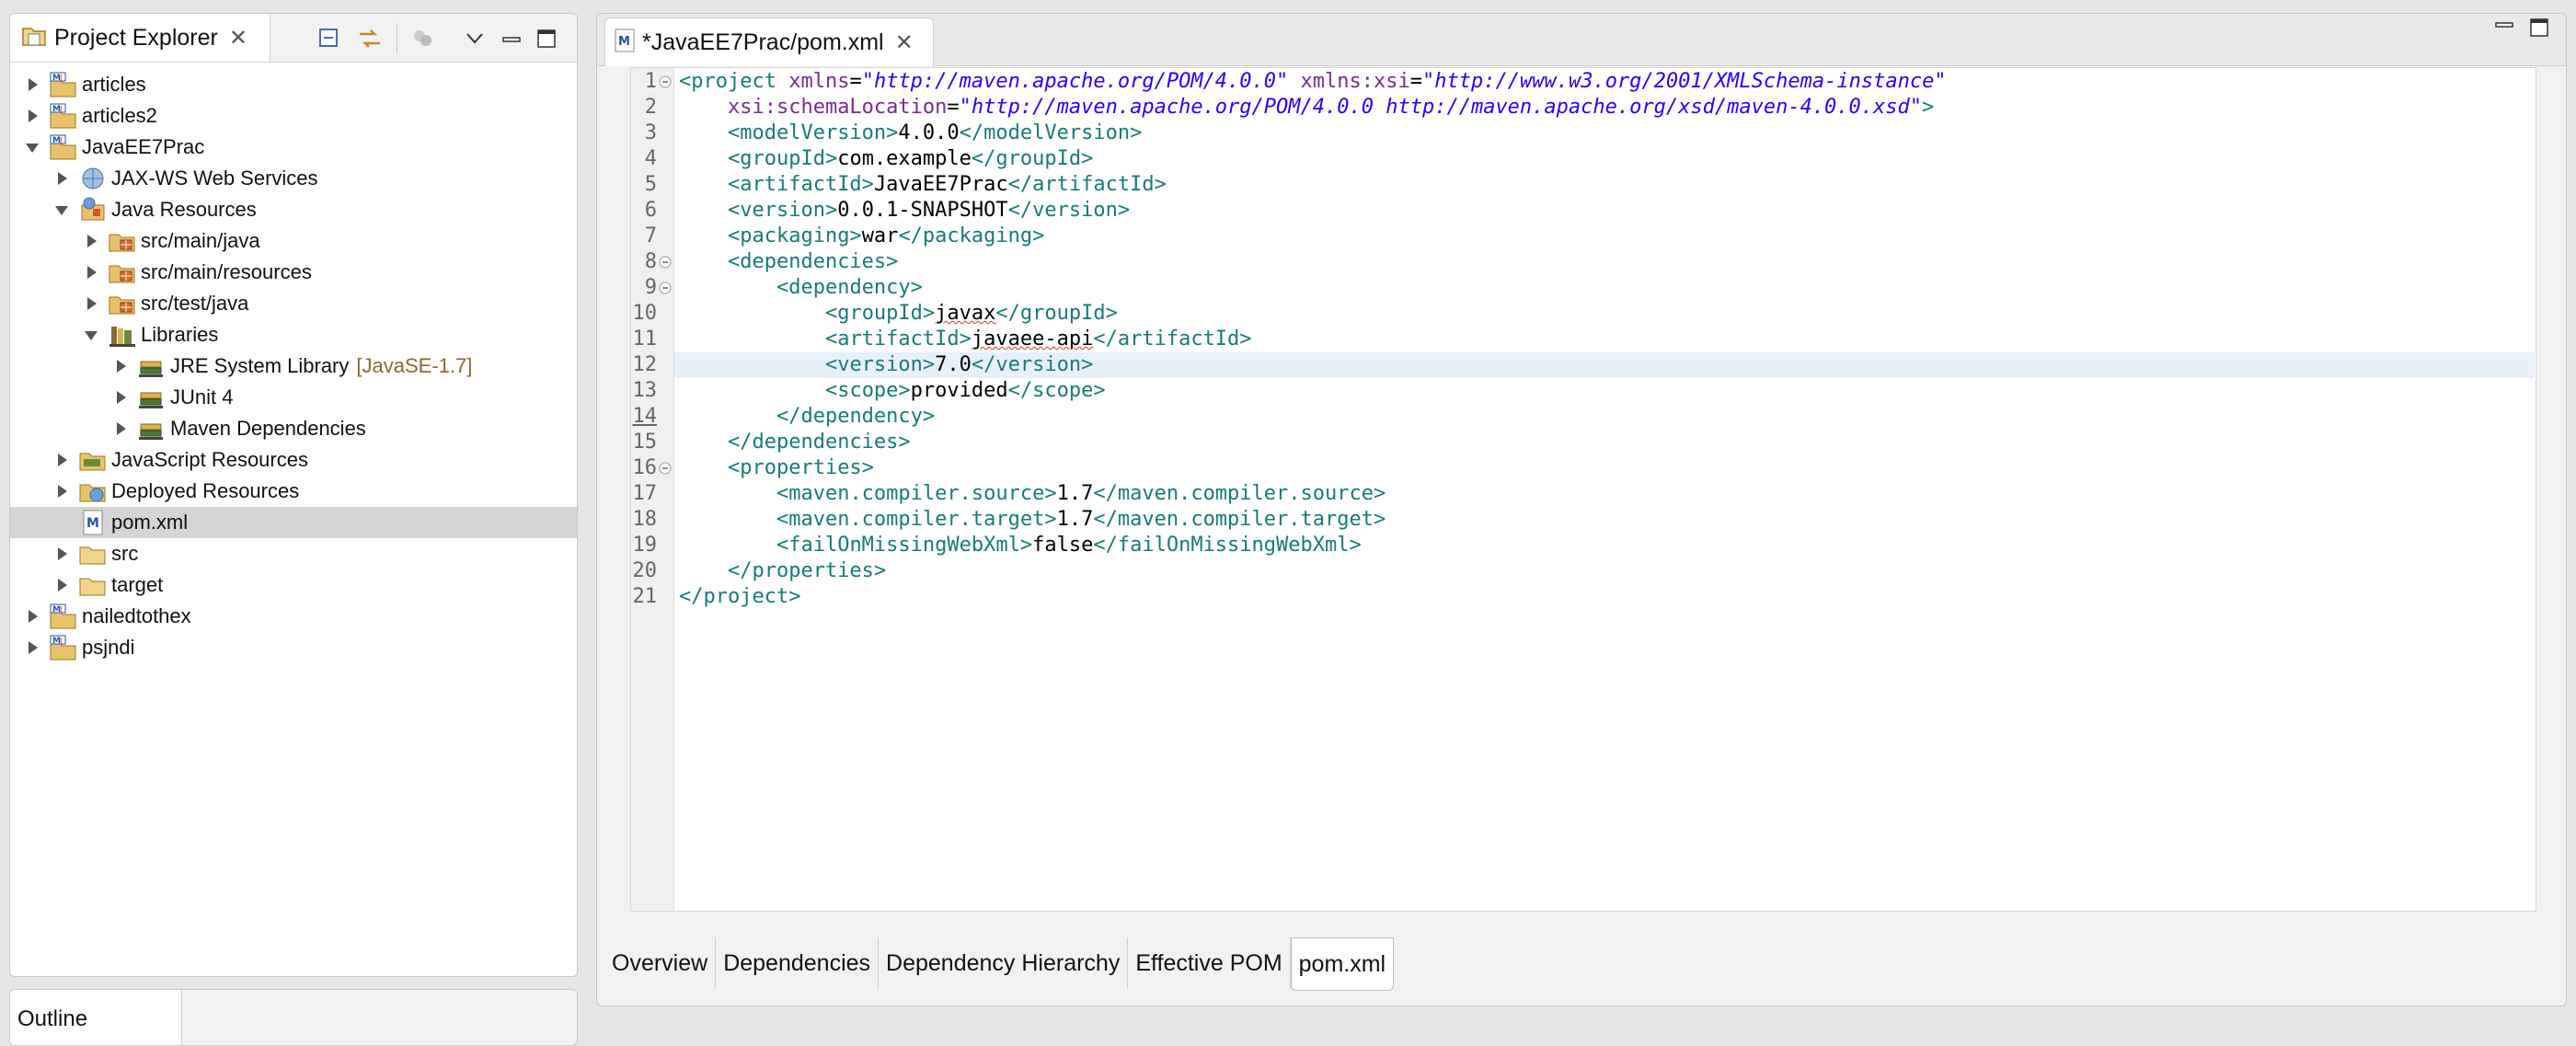 This screenshot has width=2576, height=1046. What do you see at coordinates (511, 38) in the screenshot?
I see `minimize-icon` at bounding box center [511, 38].